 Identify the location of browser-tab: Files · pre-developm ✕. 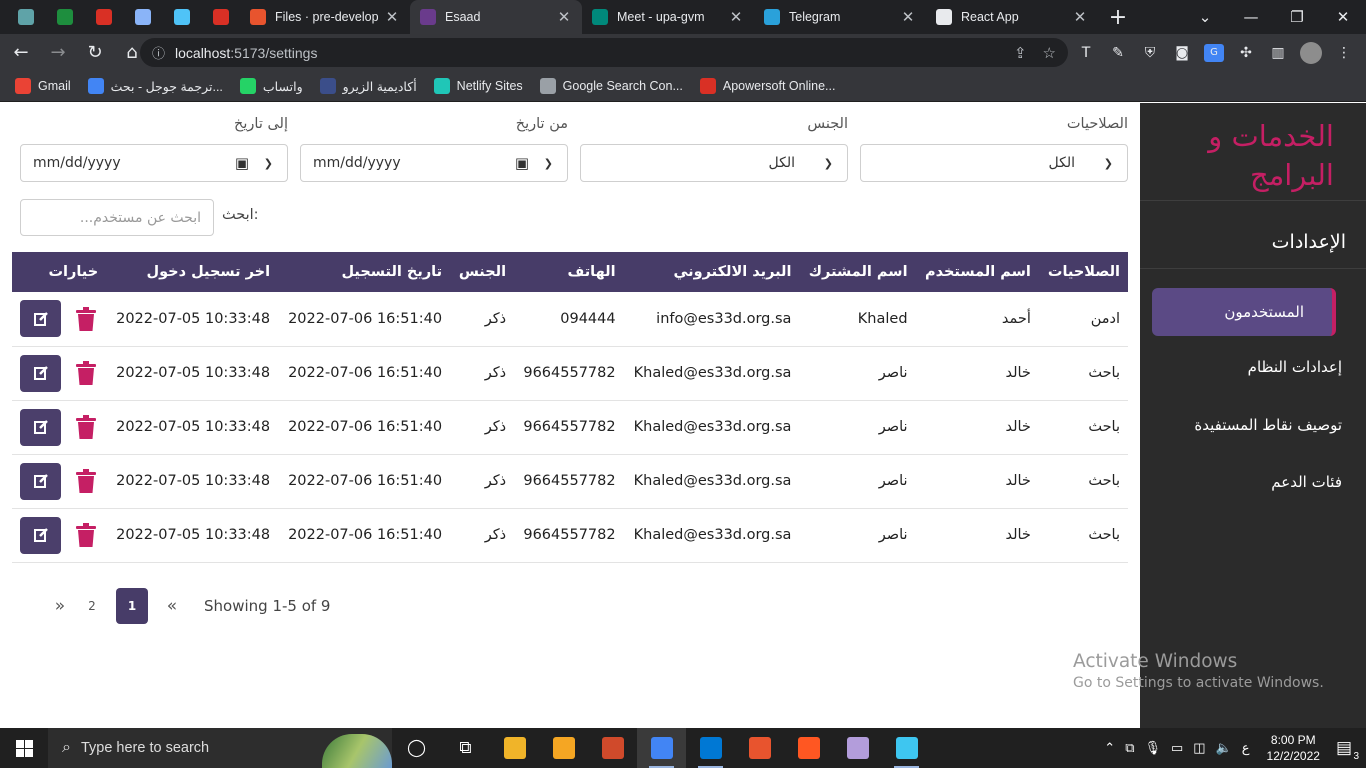
(325, 17).